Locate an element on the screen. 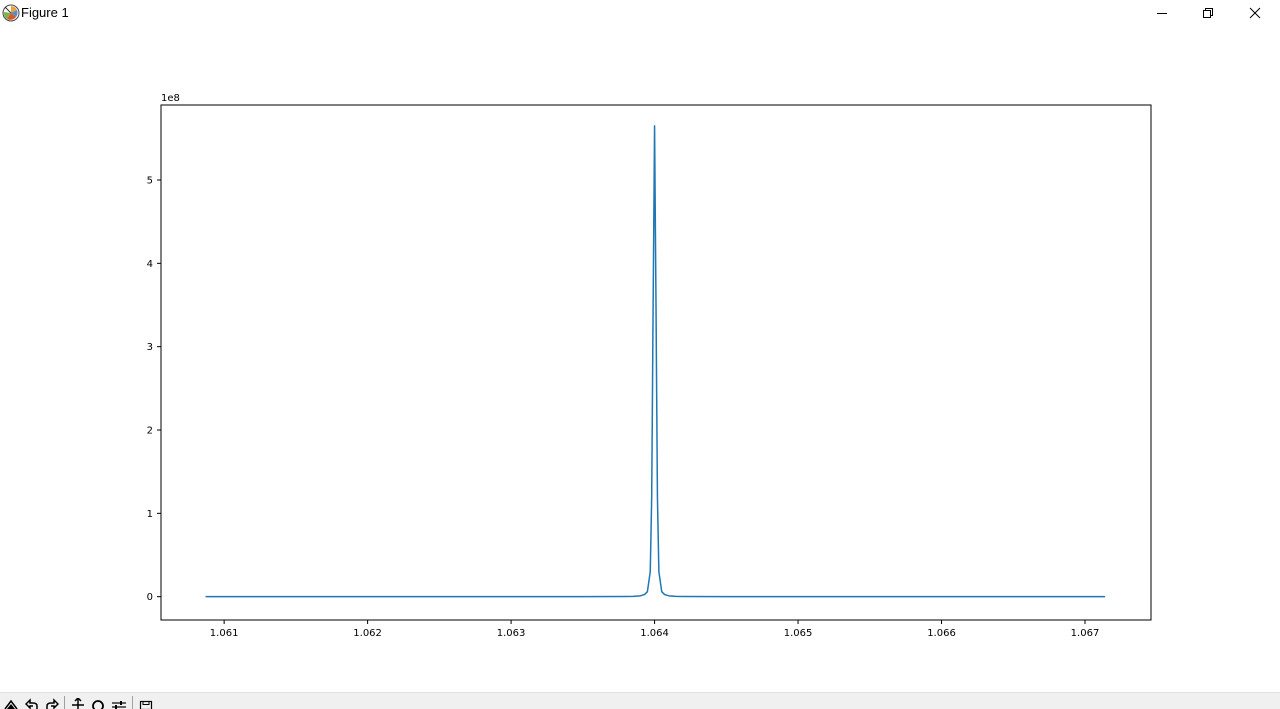 The image size is (1280, 709). home-icon is located at coordinates (11, 702).